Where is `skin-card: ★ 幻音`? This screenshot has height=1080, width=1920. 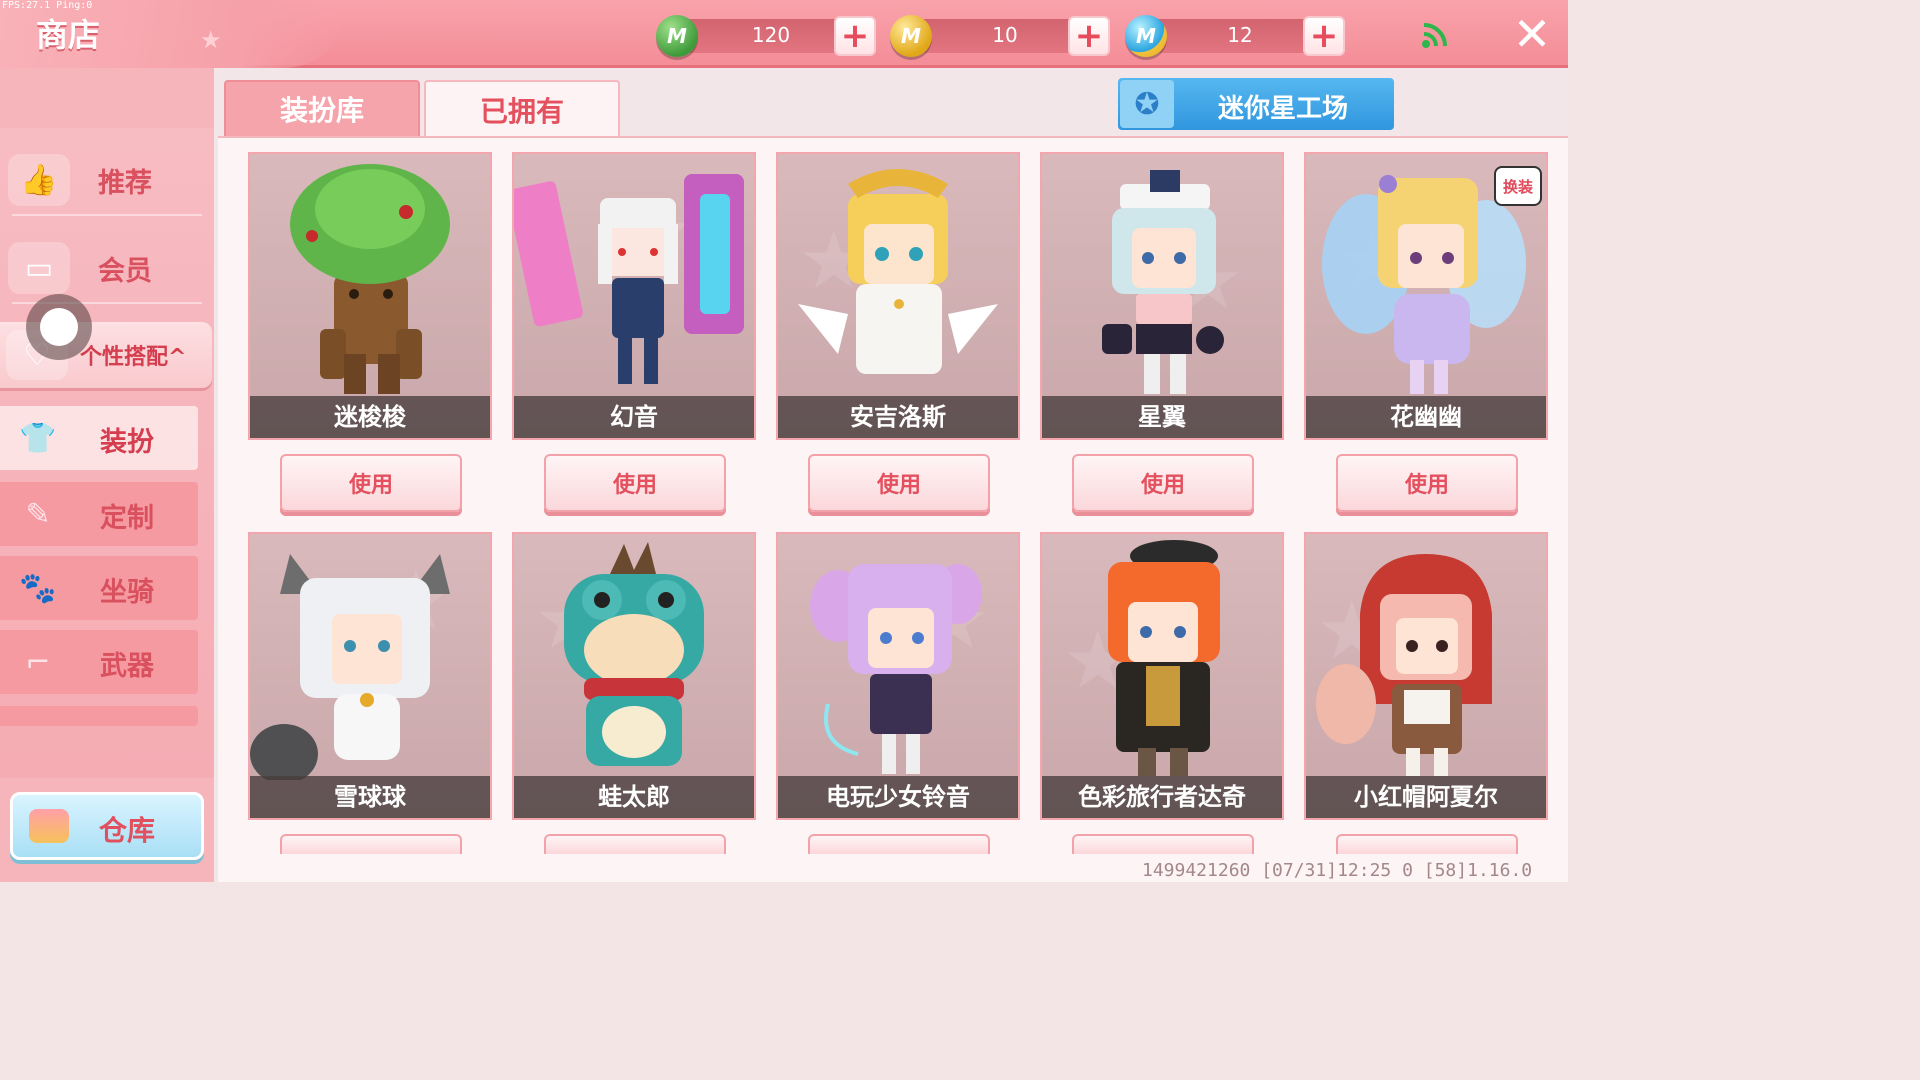
skin-card: ★ 幻音 is located at coordinates (634, 296).